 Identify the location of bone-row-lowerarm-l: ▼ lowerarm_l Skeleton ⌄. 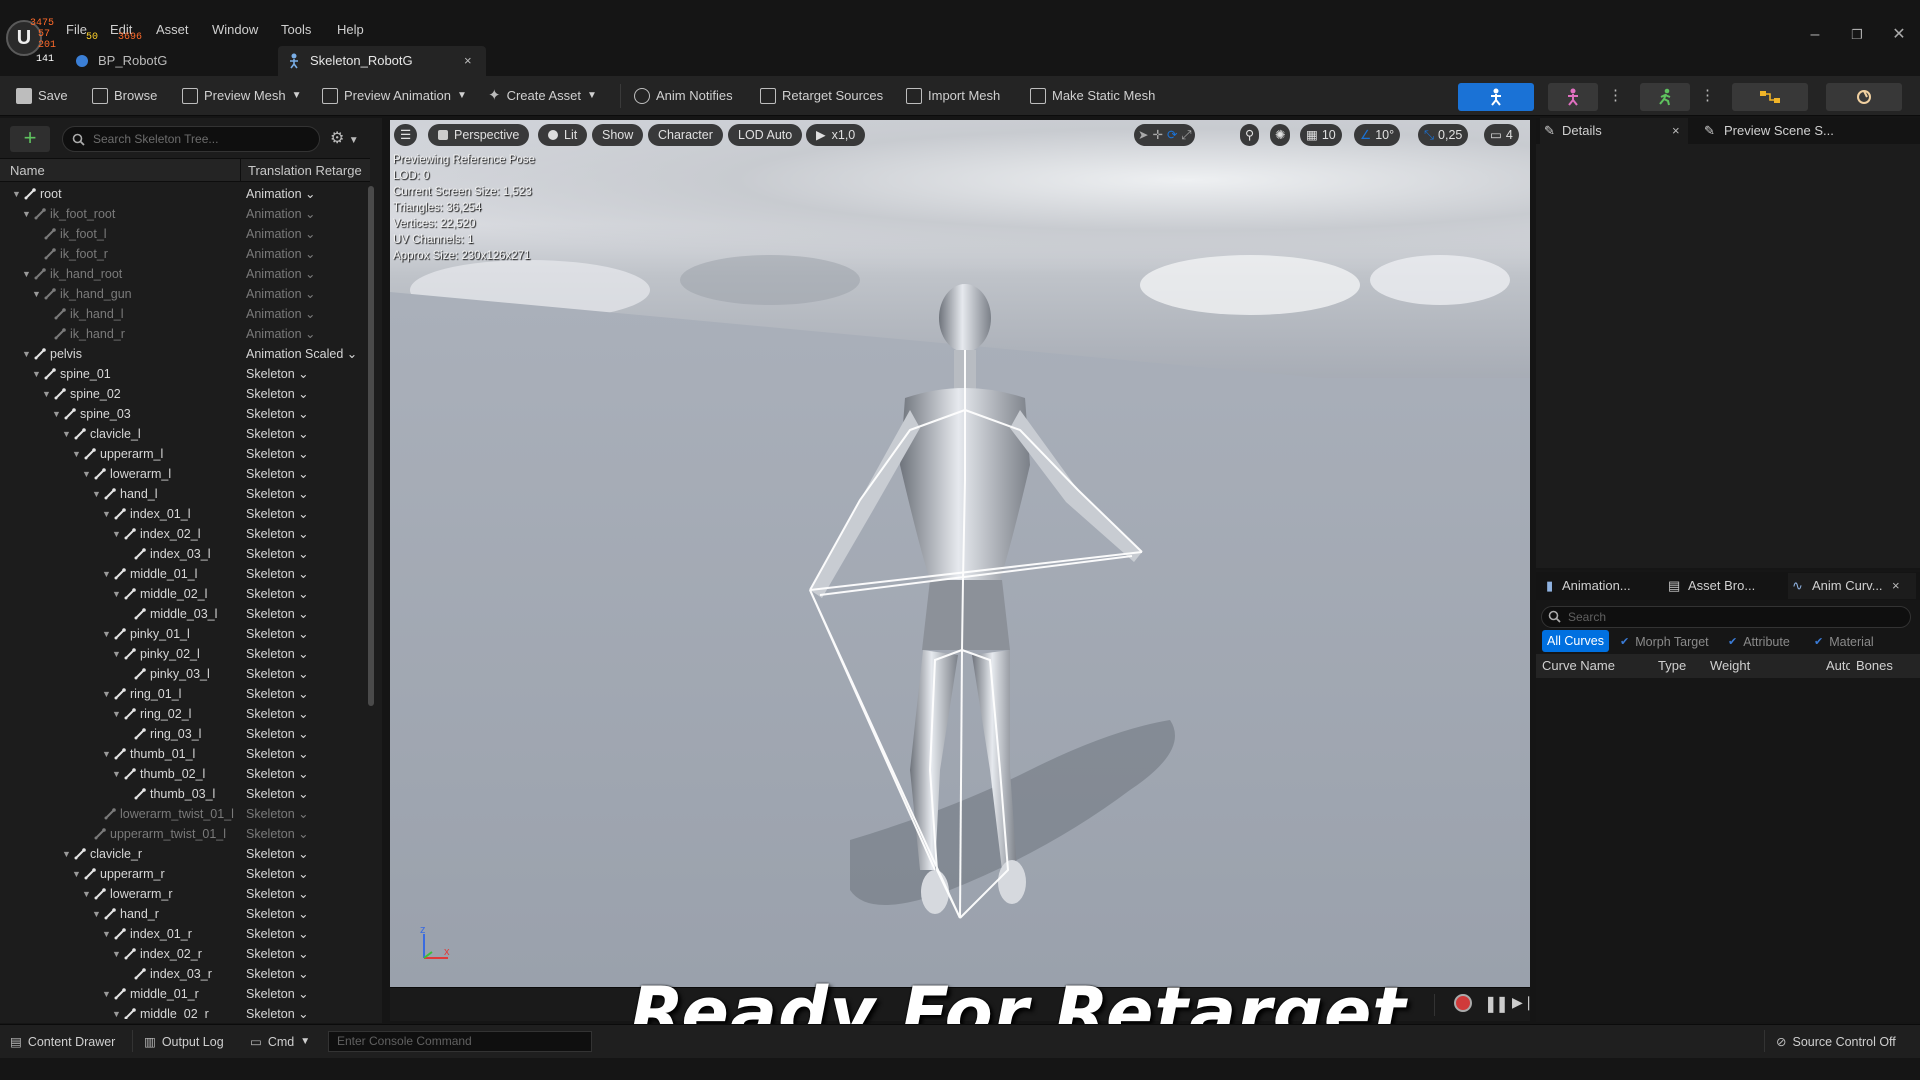
(184, 474).